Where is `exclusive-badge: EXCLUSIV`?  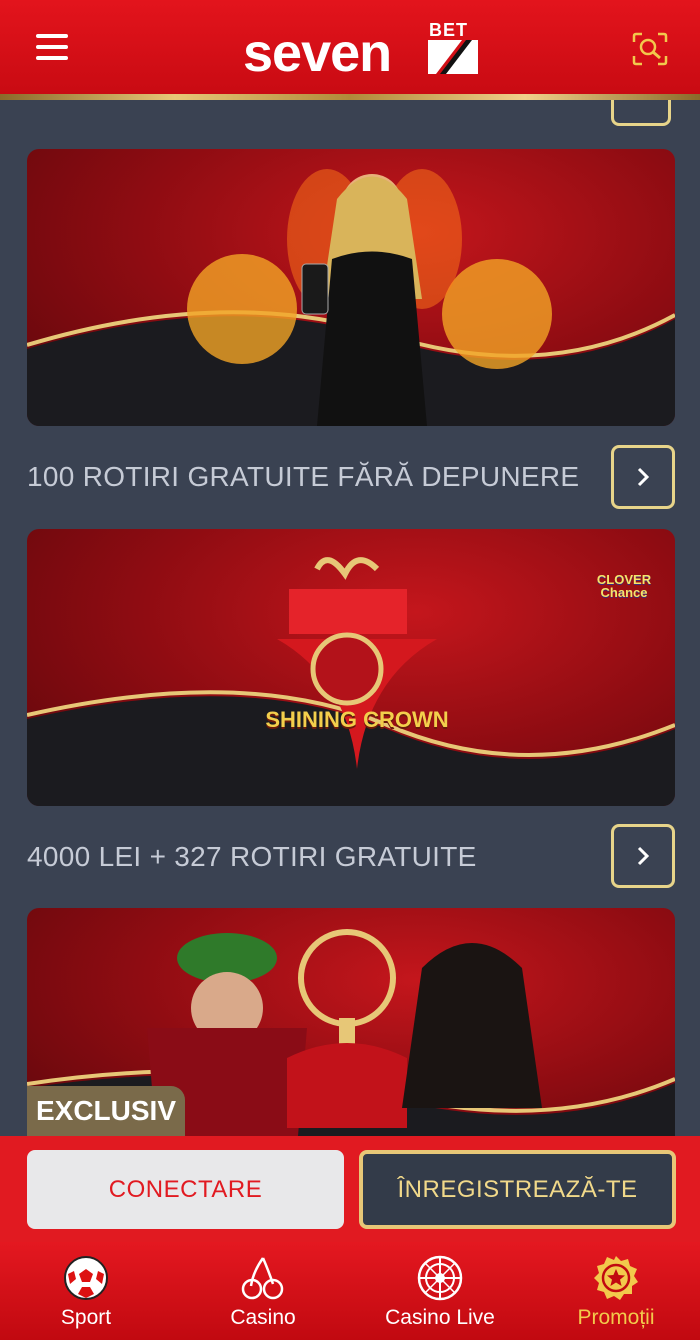
exclusive-badge: EXCLUSIV is located at coordinates (106, 1111).